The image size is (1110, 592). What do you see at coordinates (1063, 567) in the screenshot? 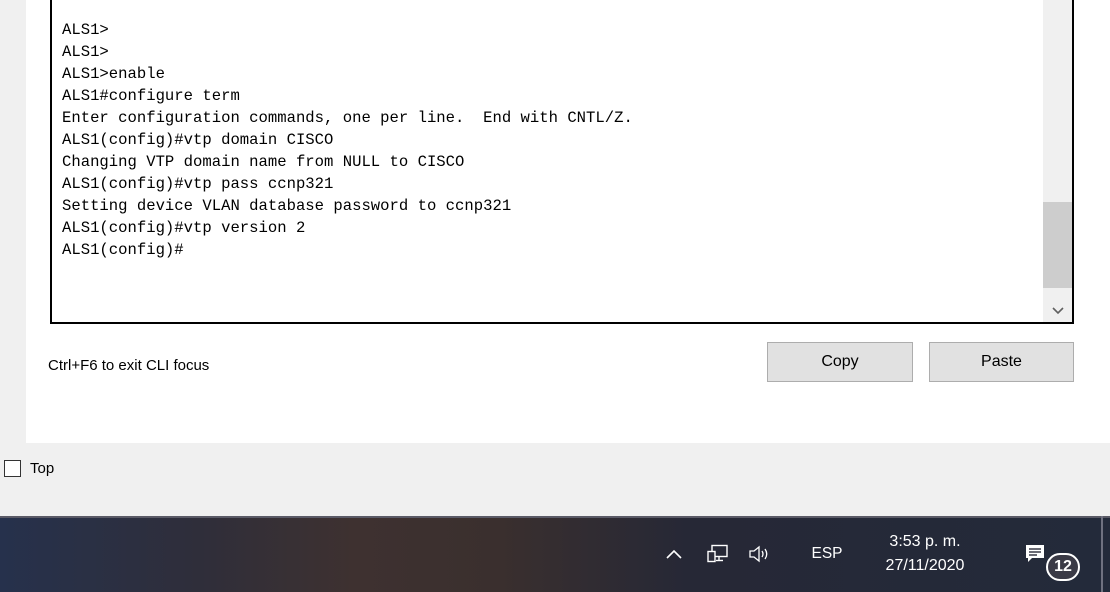
I see `notification-badge: 12` at bounding box center [1063, 567].